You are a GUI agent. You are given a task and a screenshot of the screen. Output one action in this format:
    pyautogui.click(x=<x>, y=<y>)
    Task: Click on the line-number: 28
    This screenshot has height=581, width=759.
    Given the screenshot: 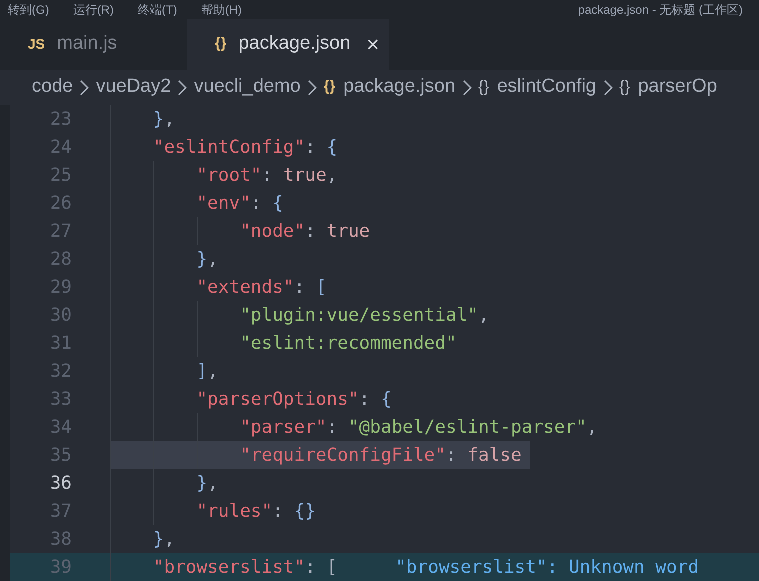 What is the action you would take?
    pyautogui.click(x=60, y=260)
    